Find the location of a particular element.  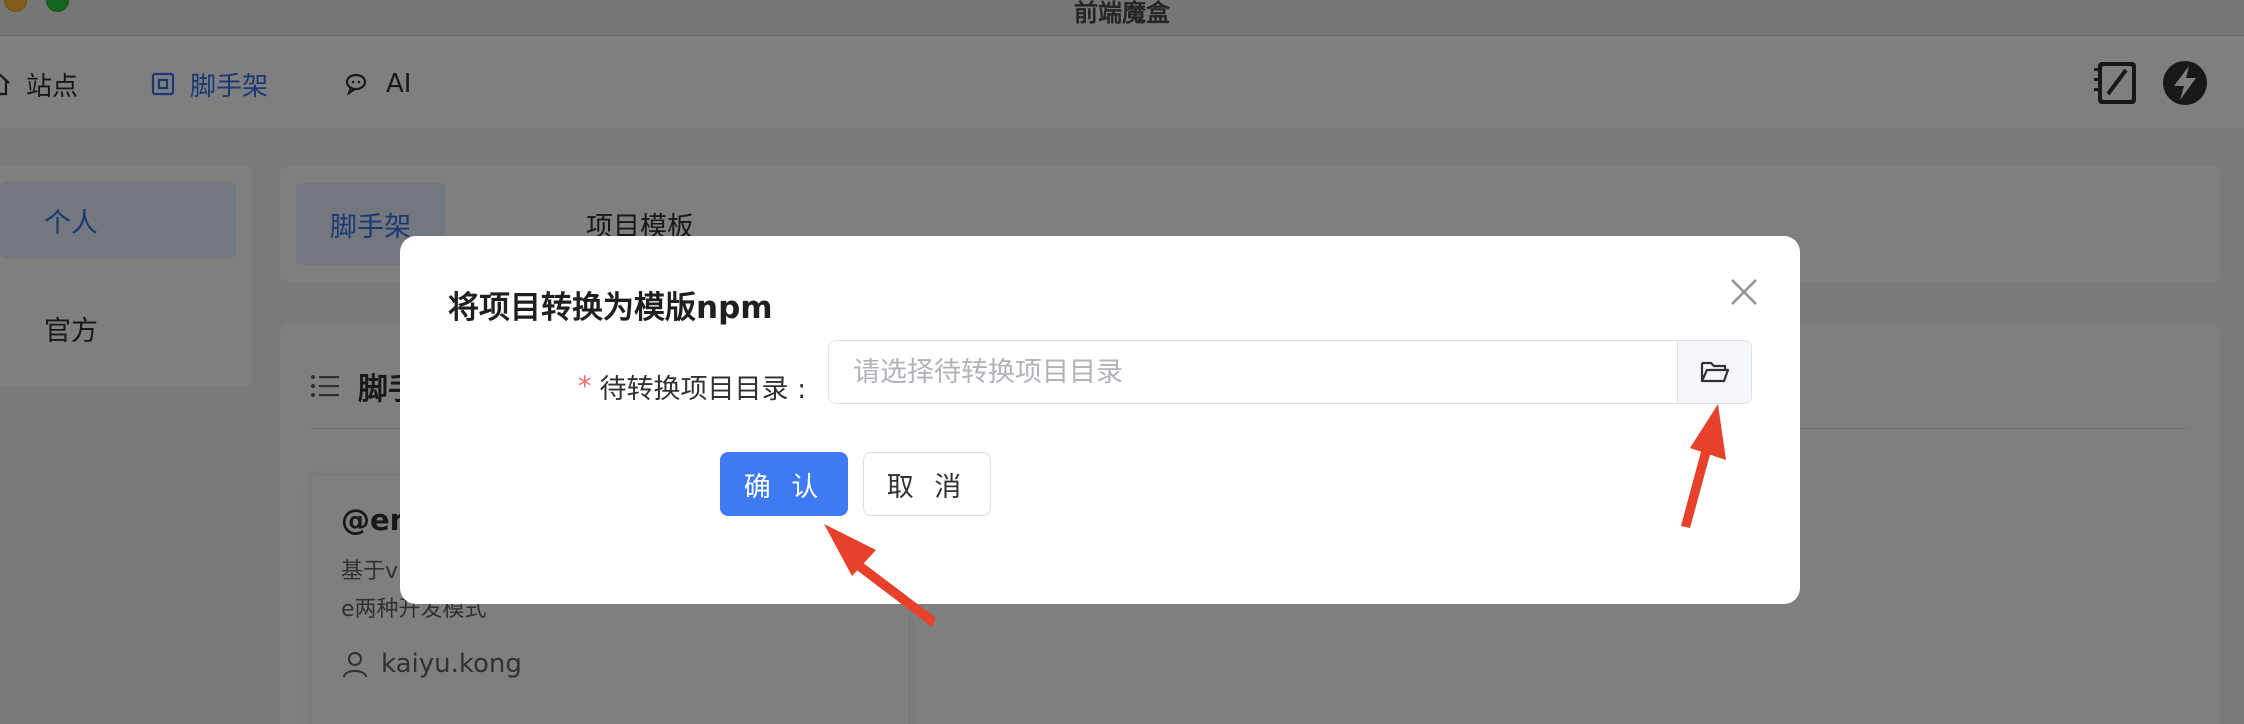

cancel-button: 取 消 is located at coordinates (927, 484).